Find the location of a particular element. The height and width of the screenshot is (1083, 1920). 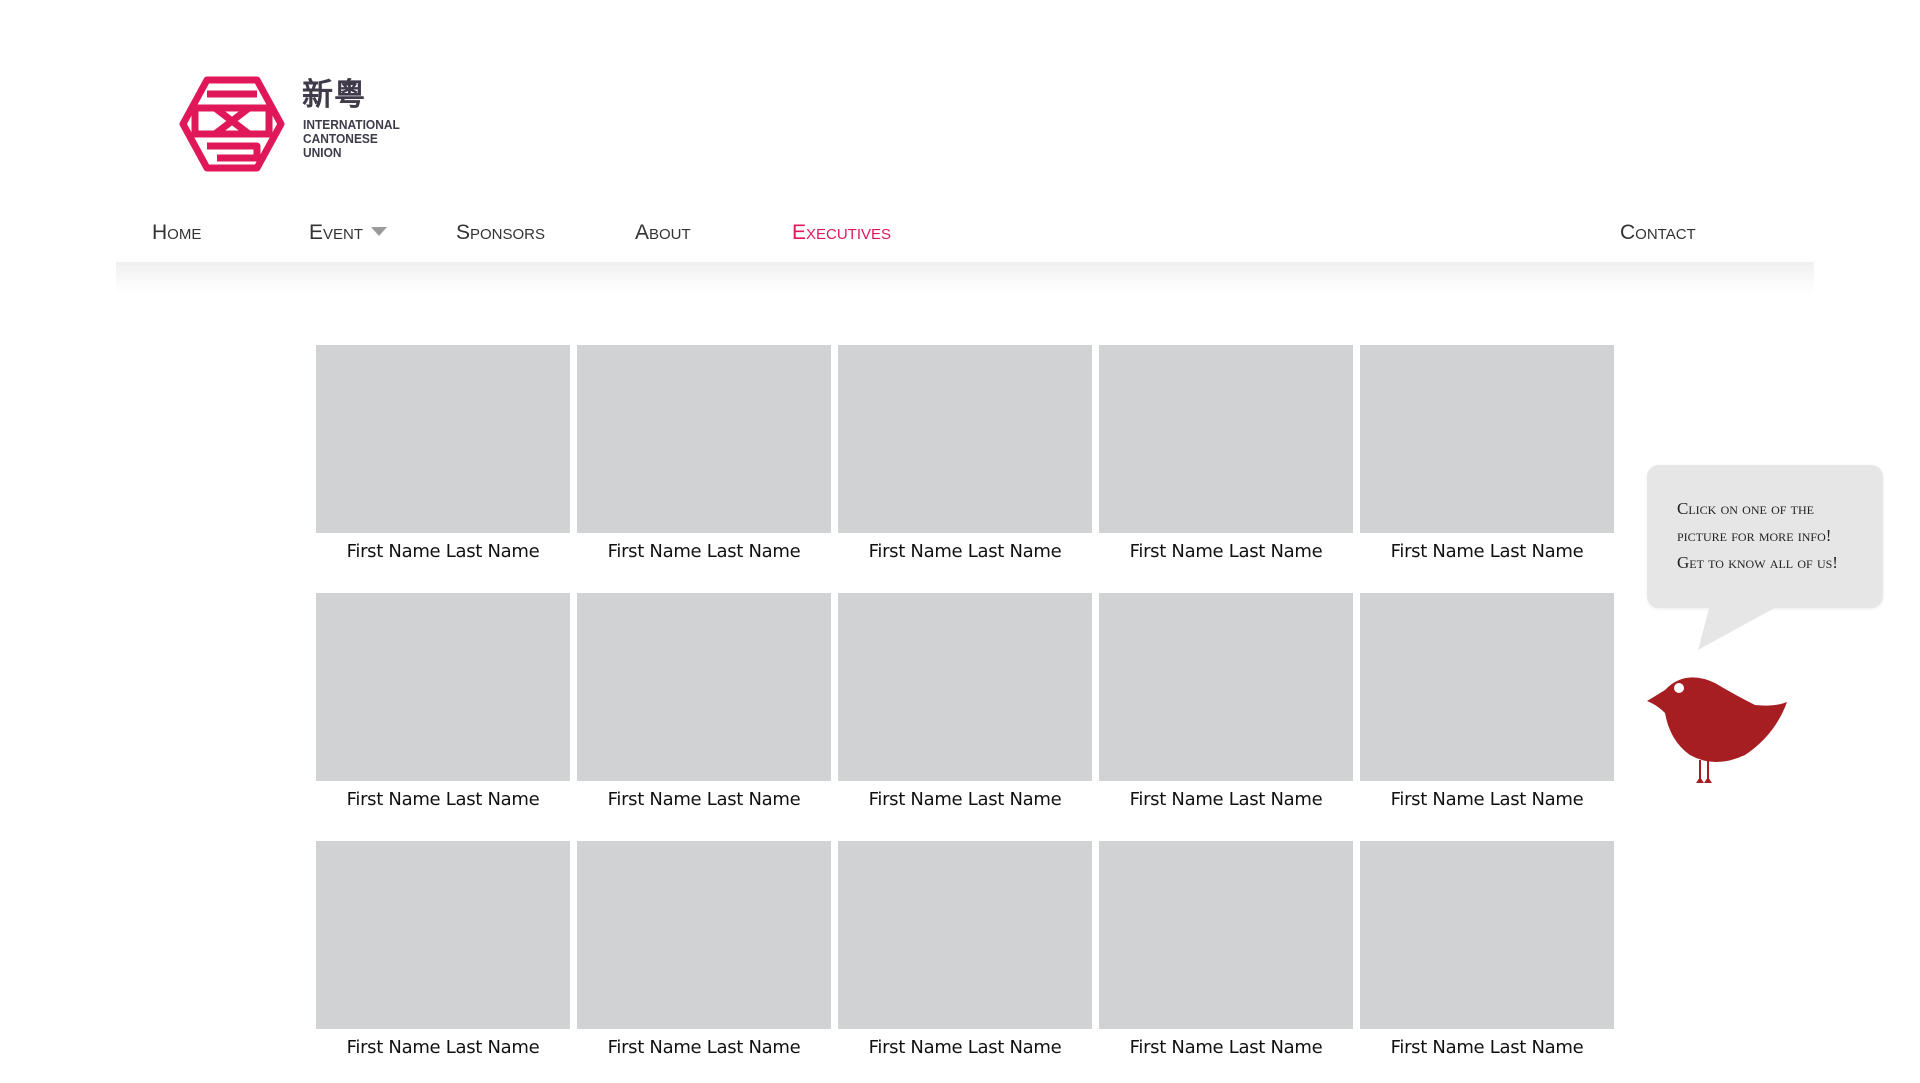

speech-bubble-tail is located at coordinates (1739, 627).